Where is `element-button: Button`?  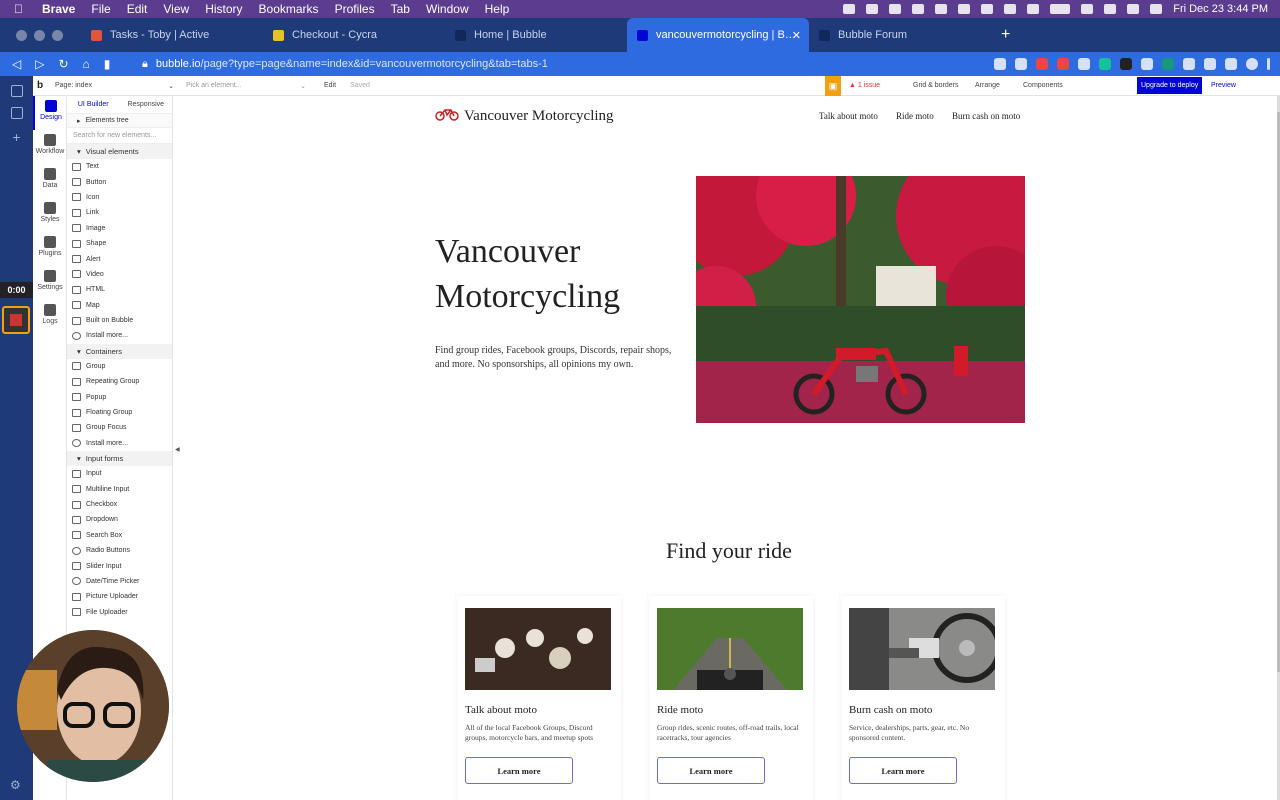 element-button: Button is located at coordinates (119, 181).